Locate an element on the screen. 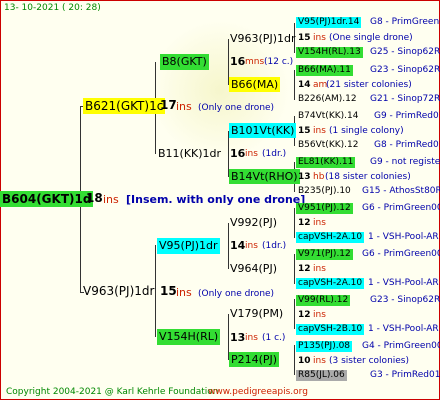  gen4-num: 10 is located at coordinates (304, 361).